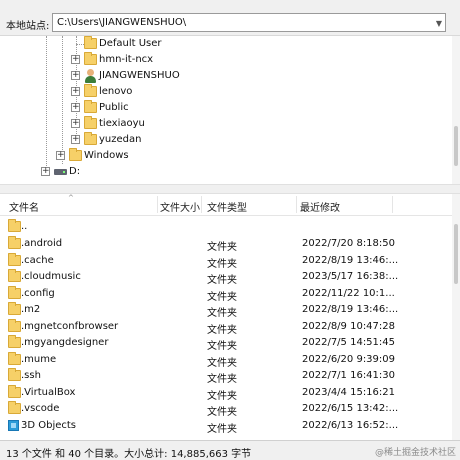  What do you see at coordinates (230, 189) in the screenshot?
I see `pane-splitter` at bounding box center [230, 189].